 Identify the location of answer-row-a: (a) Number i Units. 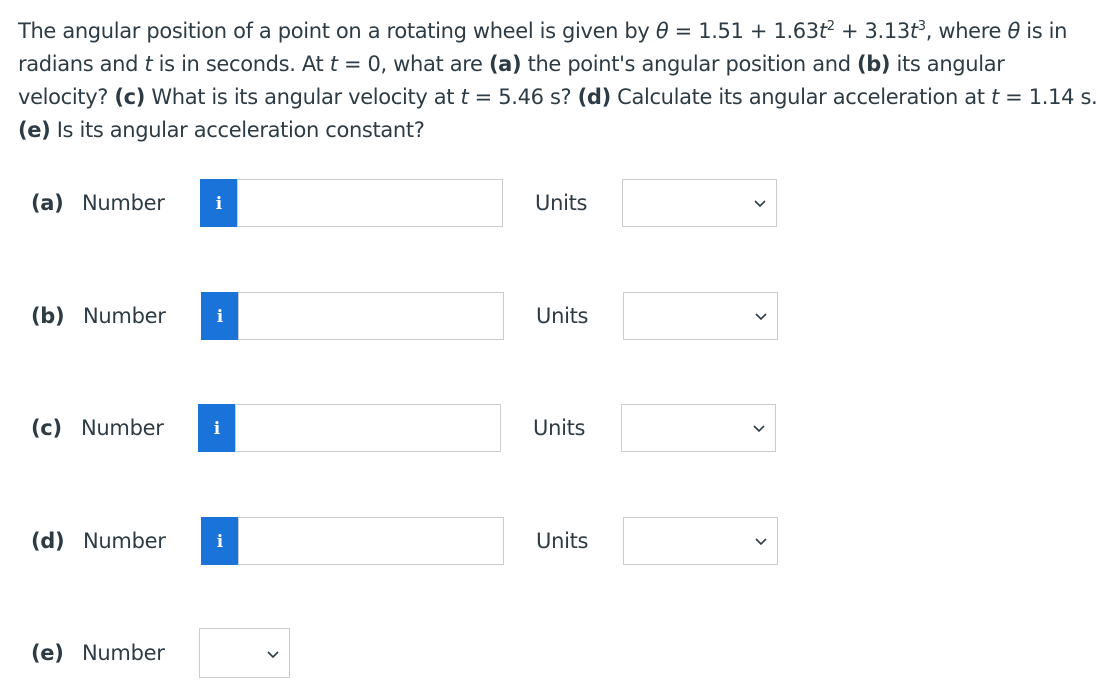
(554, 203).